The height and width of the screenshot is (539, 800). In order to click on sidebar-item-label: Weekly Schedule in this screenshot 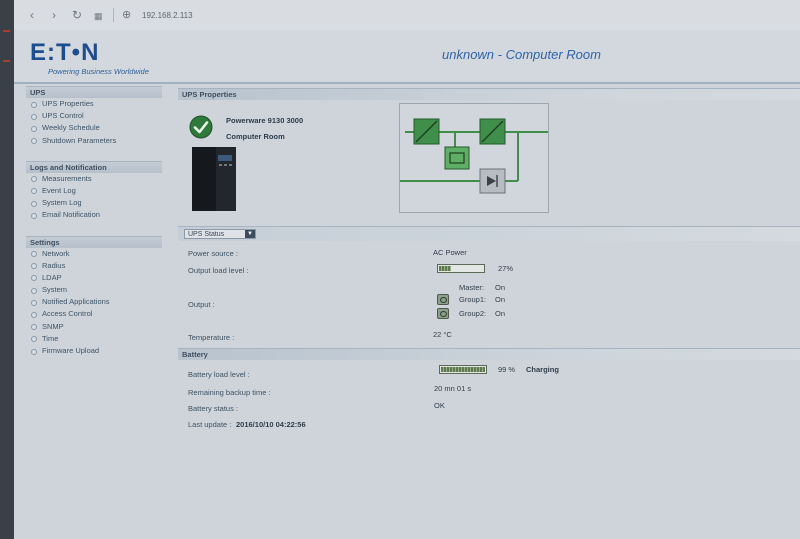, I will do `click(71, 128)`.